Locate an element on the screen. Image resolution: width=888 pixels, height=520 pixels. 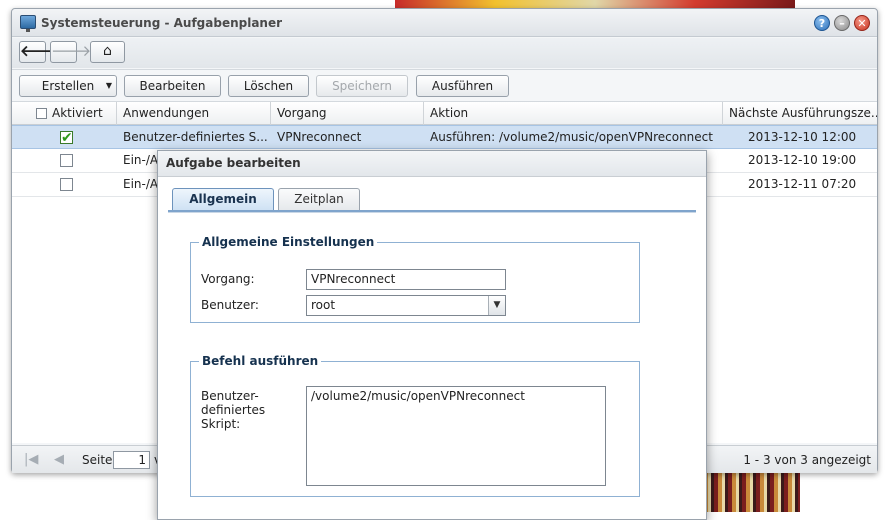
window-title: Systemsteuerung - Aufgabenplaner is located at coordinates (162, 23).